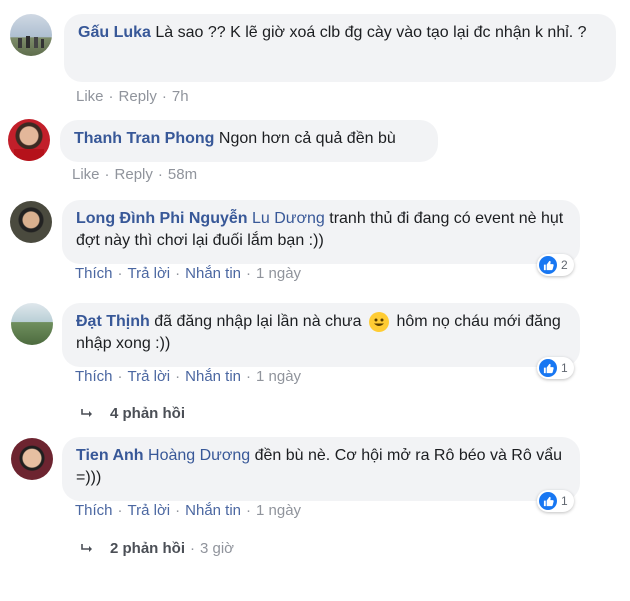 Image resolution: width=630 pixels, height=601 pixels. I want to click on comment-time: 58m, so click(182, 174).